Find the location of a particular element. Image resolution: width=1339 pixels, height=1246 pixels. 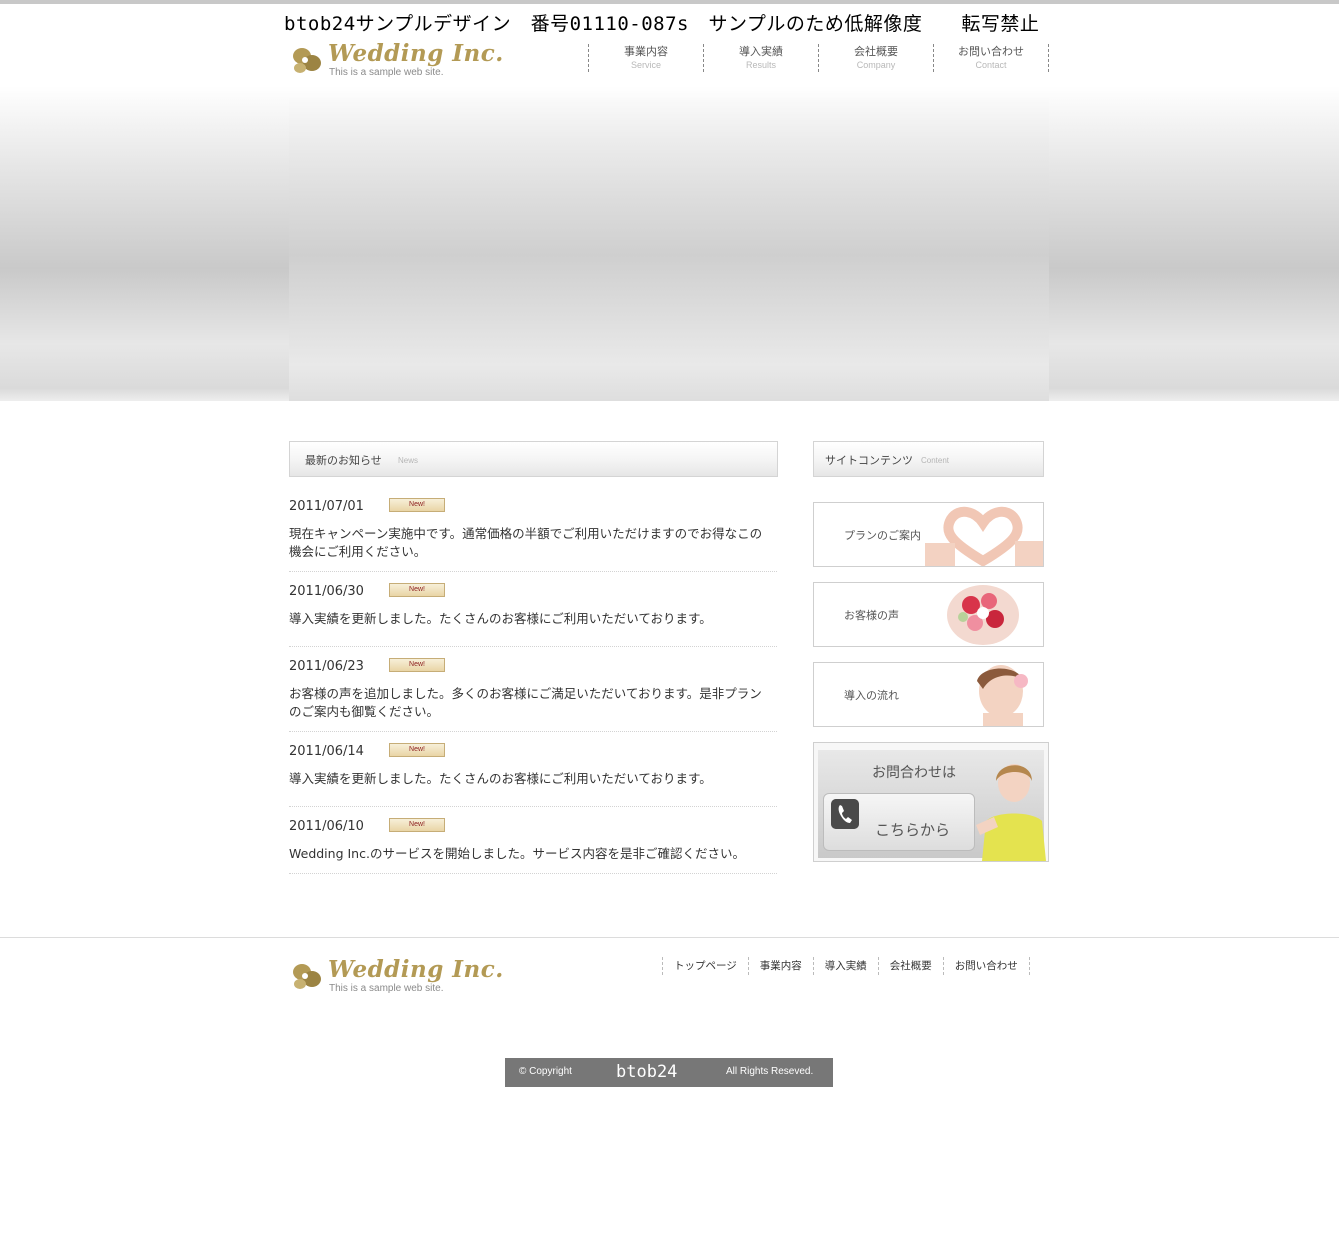

banner-label: プランのご案内 is located at coordinates (882, 535).